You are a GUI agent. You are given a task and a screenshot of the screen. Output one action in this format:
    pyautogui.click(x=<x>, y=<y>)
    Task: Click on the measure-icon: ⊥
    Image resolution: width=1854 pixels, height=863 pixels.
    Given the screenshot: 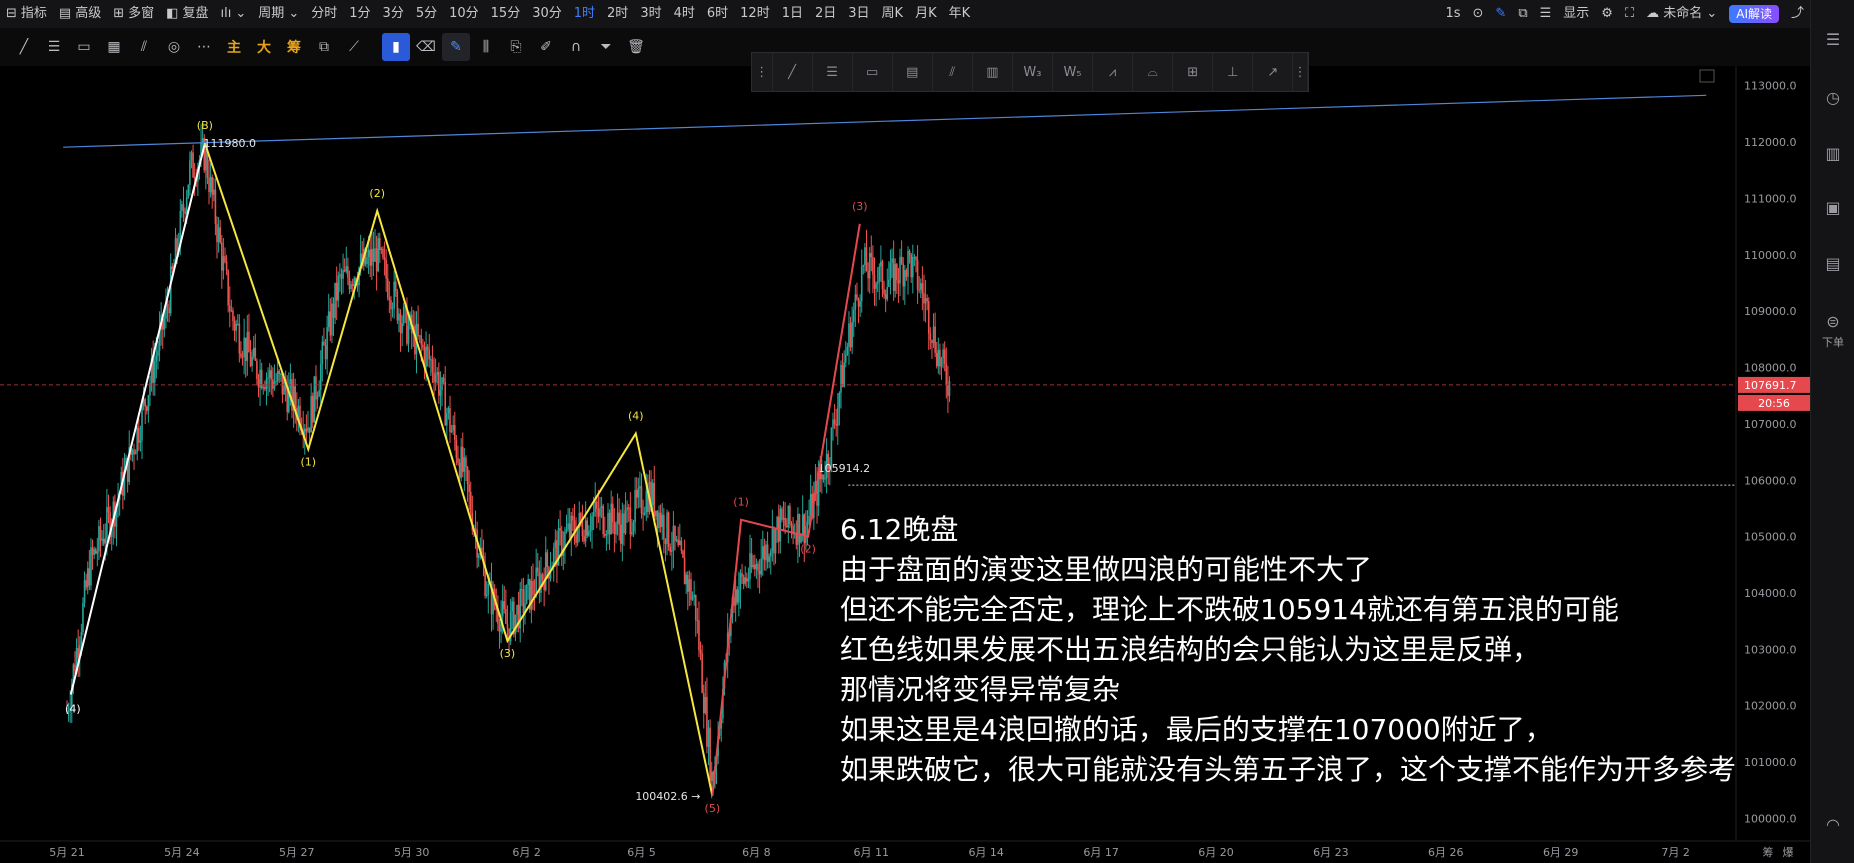 What is the action you would take?
    pyautogui.click(x=1233, y=72)
    